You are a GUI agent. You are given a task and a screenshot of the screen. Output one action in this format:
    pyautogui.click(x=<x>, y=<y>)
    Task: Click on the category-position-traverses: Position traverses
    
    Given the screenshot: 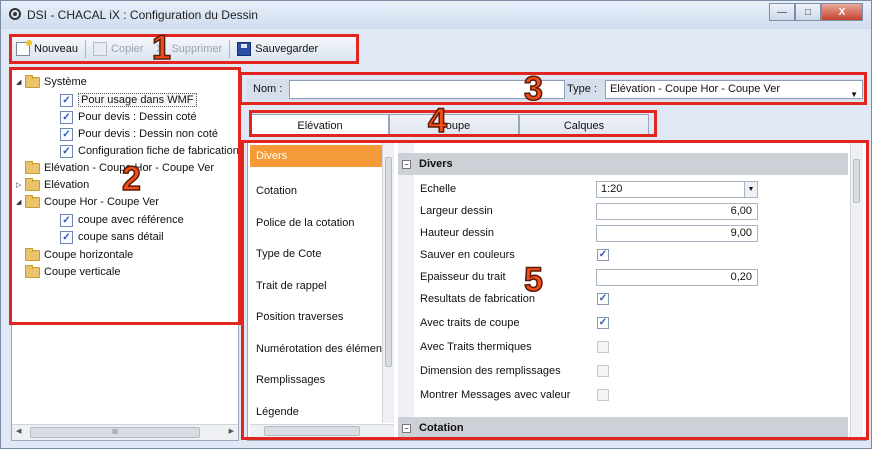 What is the action you would take?
    pyautogui.click(x=316, y=317)
    